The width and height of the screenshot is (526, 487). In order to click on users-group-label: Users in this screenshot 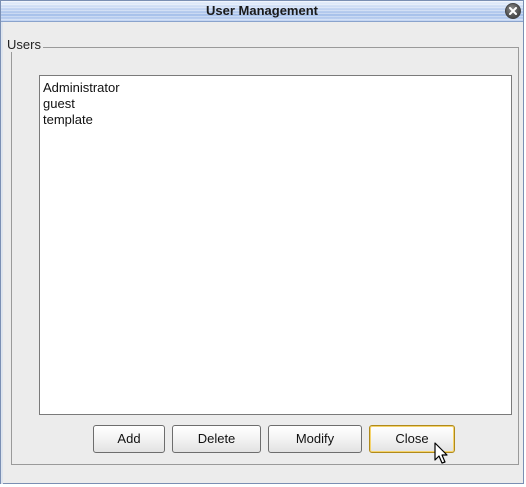, I will do `click(24, 44)`.